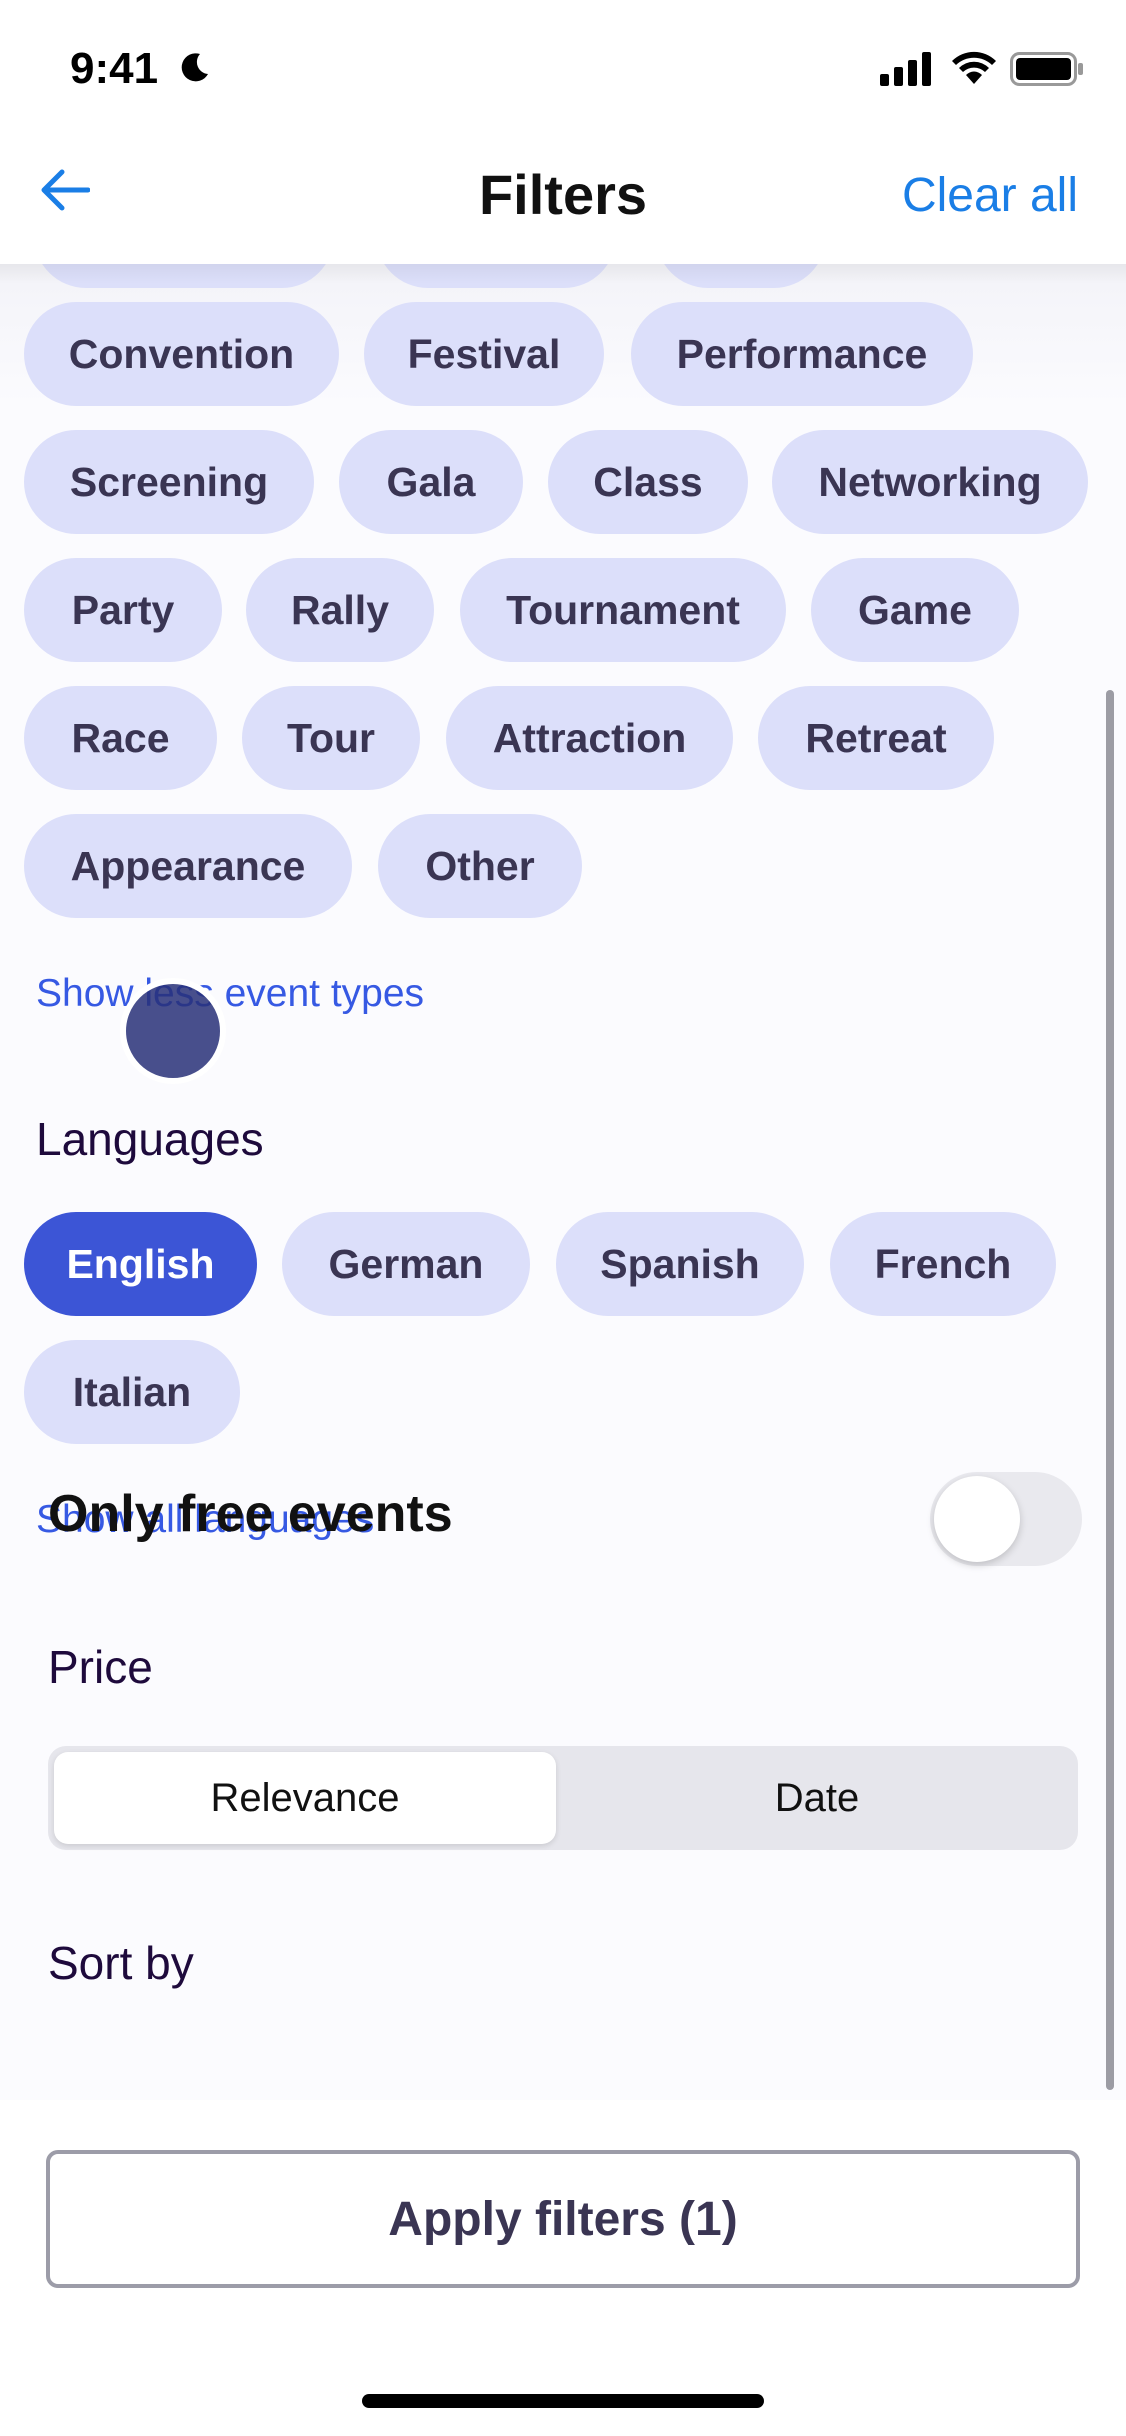  Describe the element at coordinates (563, 2219) in the screenshot. I see `apply-filters-button: Apply filters (1)` at that location.